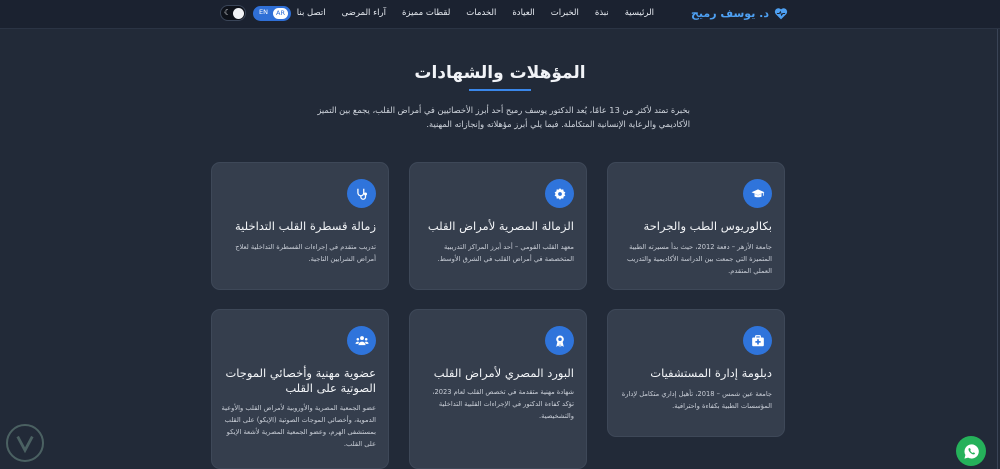 Image resolution: width=1000 pixels, height=469 pixels. I want to click on stethoscope-icon, so click(361, 194).